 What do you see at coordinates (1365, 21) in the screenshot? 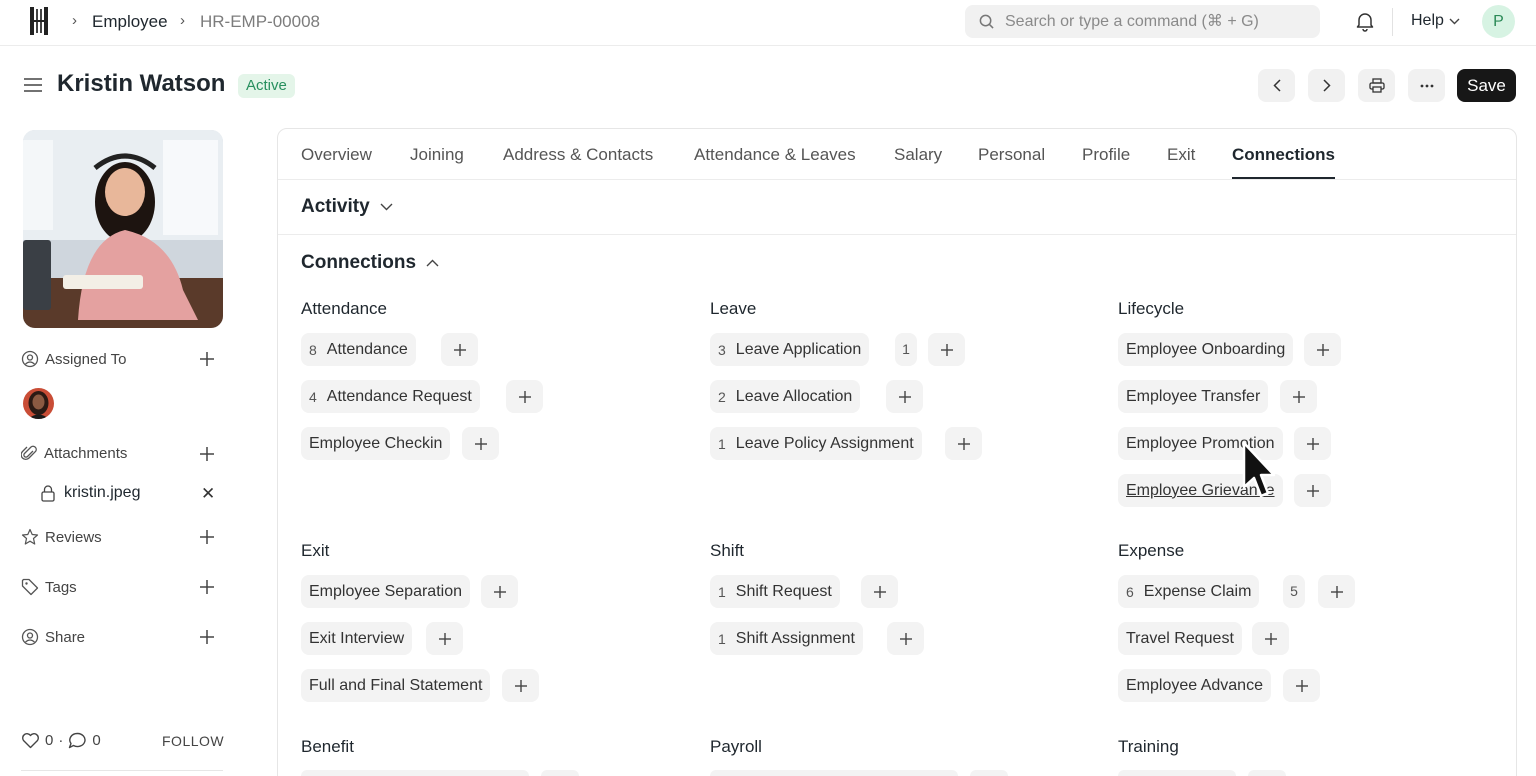
I see `bell-icon` at bounding box center [1365, 21].